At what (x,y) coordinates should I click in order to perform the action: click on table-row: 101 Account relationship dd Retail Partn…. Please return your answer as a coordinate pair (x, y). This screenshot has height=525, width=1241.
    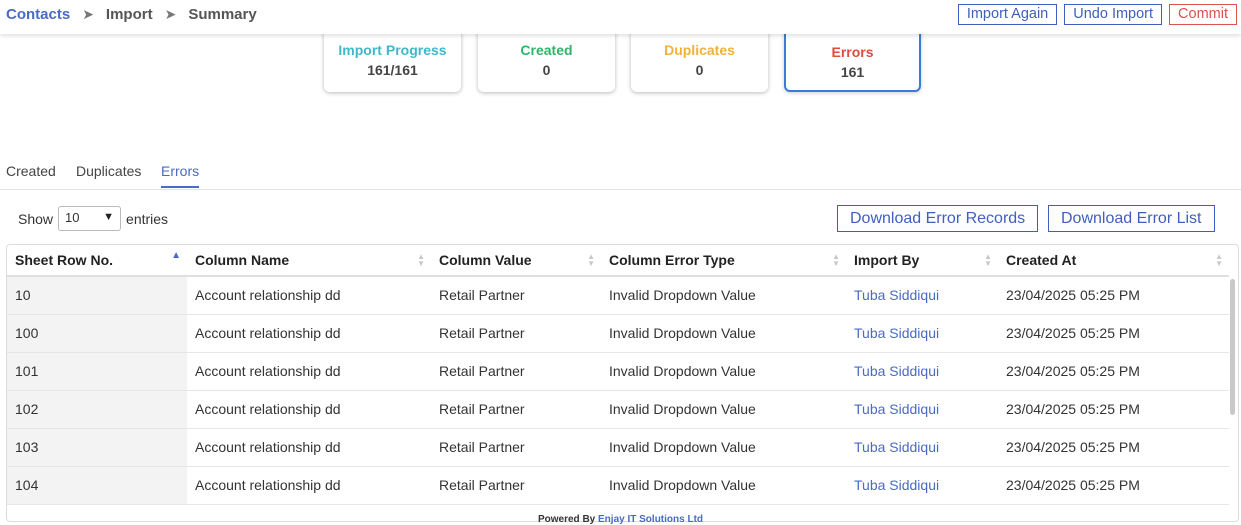
    Looking at the image, I should click on (618, 371).